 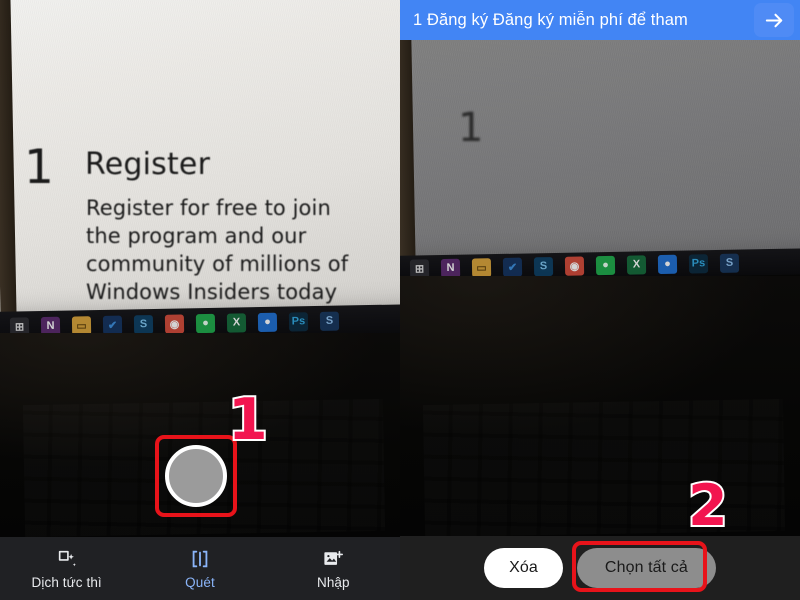 What do you see at coordinates (248, 420) in the screenshot?
I see `step-marker-1: 1` at bounding box center [248, 420].